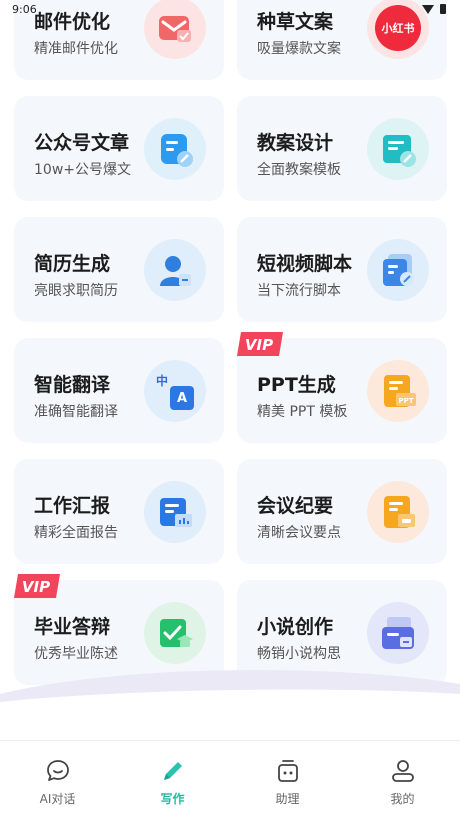 The width and height of the screenshot is (460, 819). I want to click on card-subtitle: 吸量爆款文案, so click(299, 49).